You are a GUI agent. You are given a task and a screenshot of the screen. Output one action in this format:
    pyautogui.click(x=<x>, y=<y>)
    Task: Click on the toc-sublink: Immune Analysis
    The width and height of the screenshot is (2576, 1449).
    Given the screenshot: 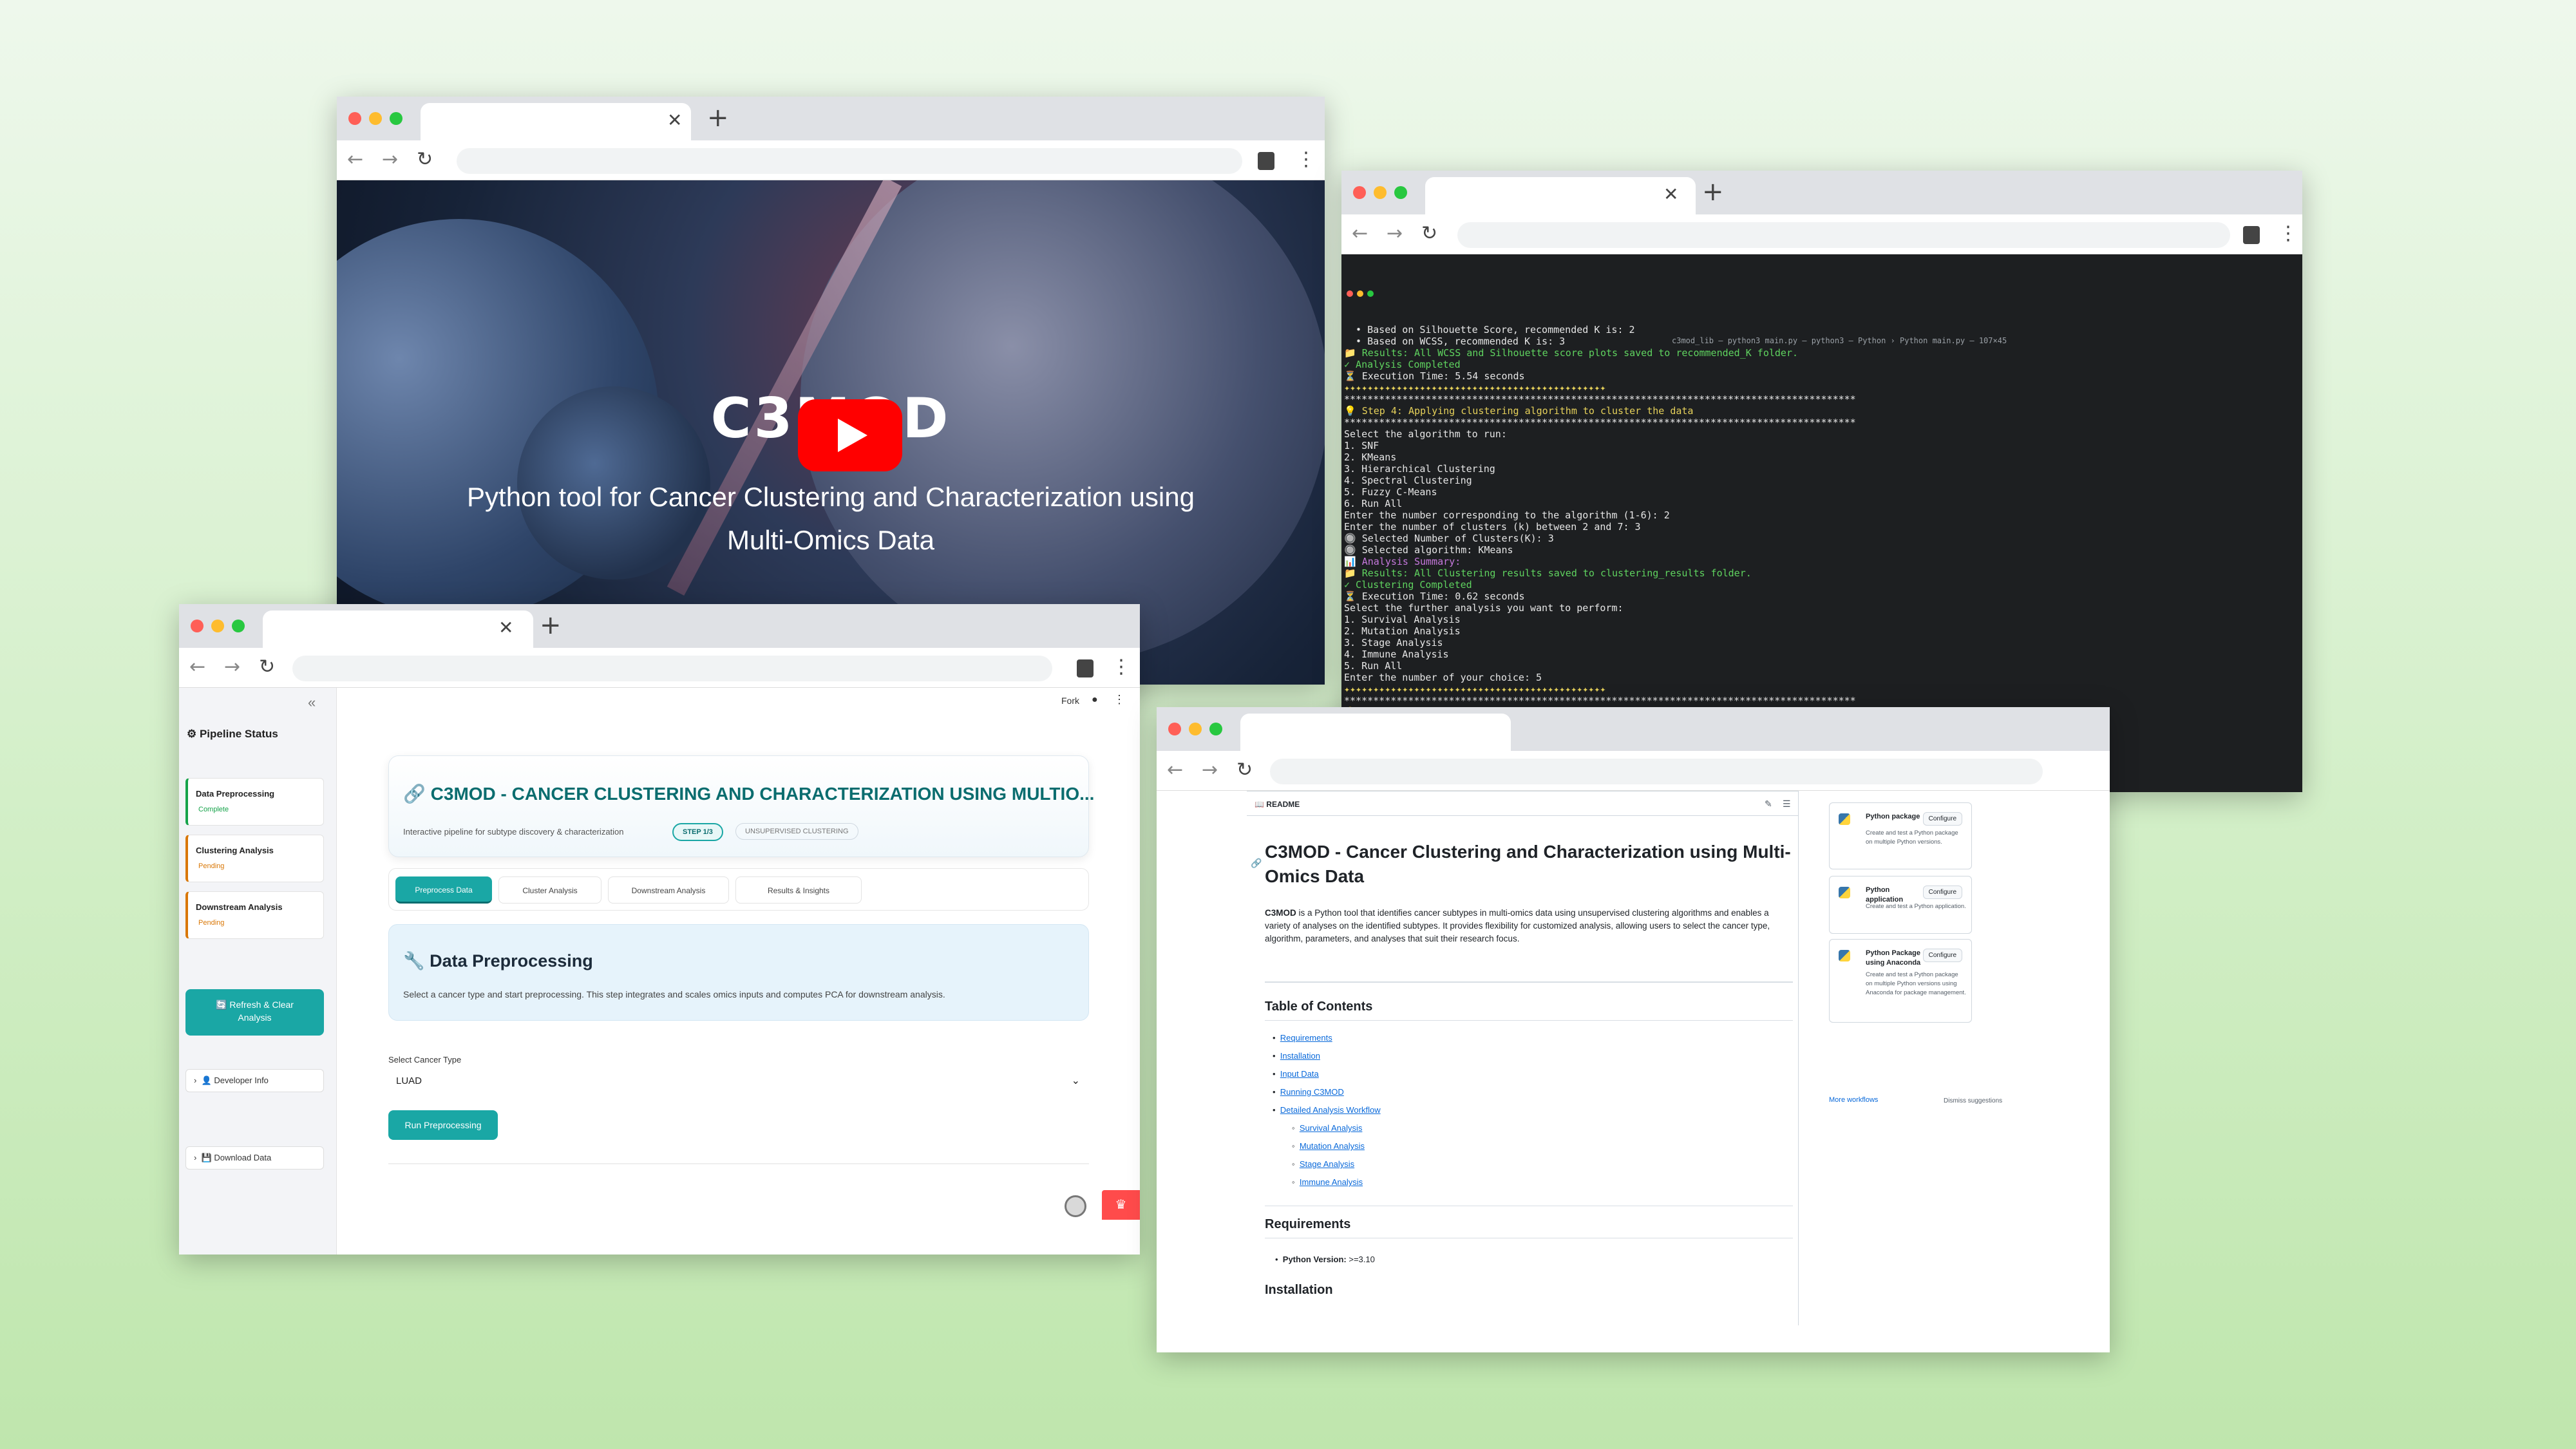 What is the action you would take?
    pyautogui.click(x=1331, y=1182)
    